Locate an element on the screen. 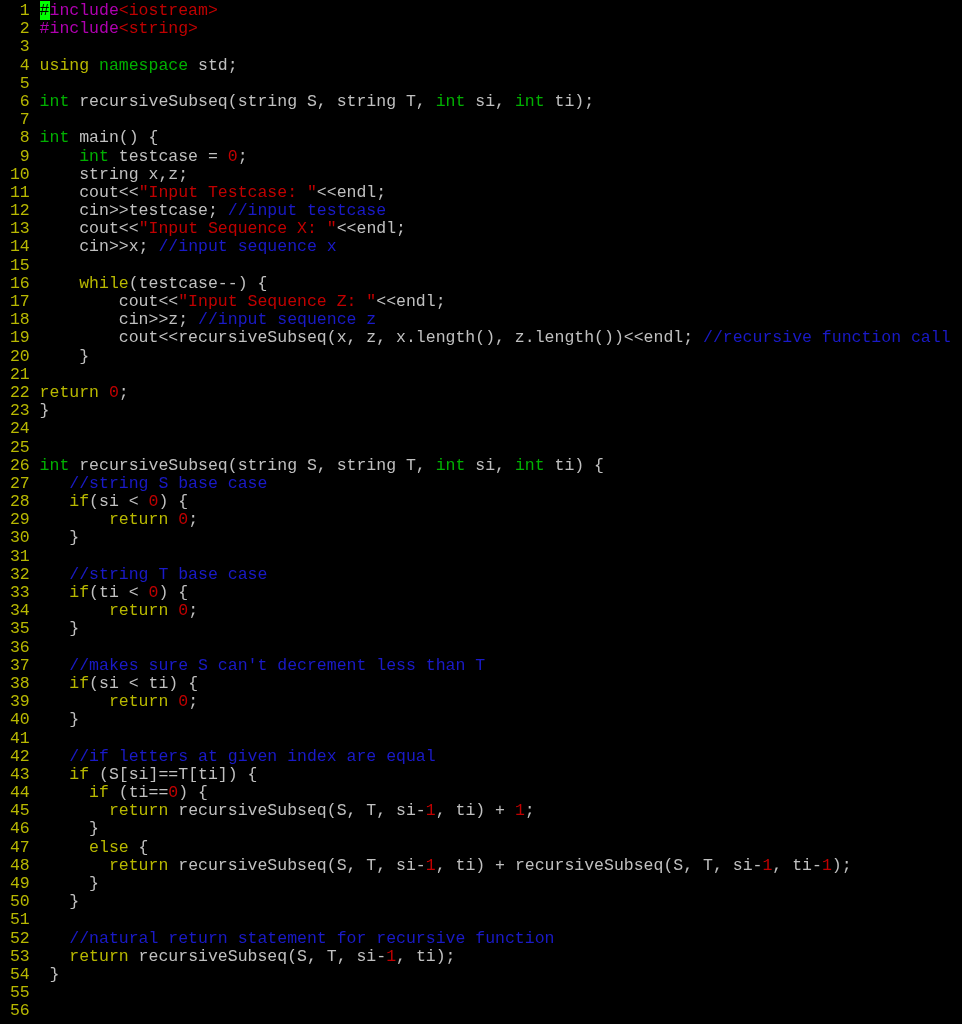  code-line: string x,z; is located at coordinates (133, 174).